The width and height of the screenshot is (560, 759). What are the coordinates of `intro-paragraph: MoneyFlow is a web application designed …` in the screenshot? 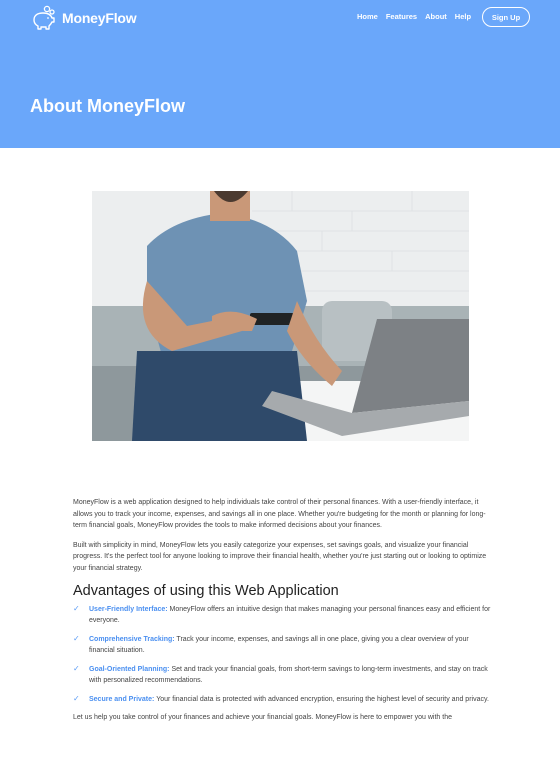 It's located at (279, 514).